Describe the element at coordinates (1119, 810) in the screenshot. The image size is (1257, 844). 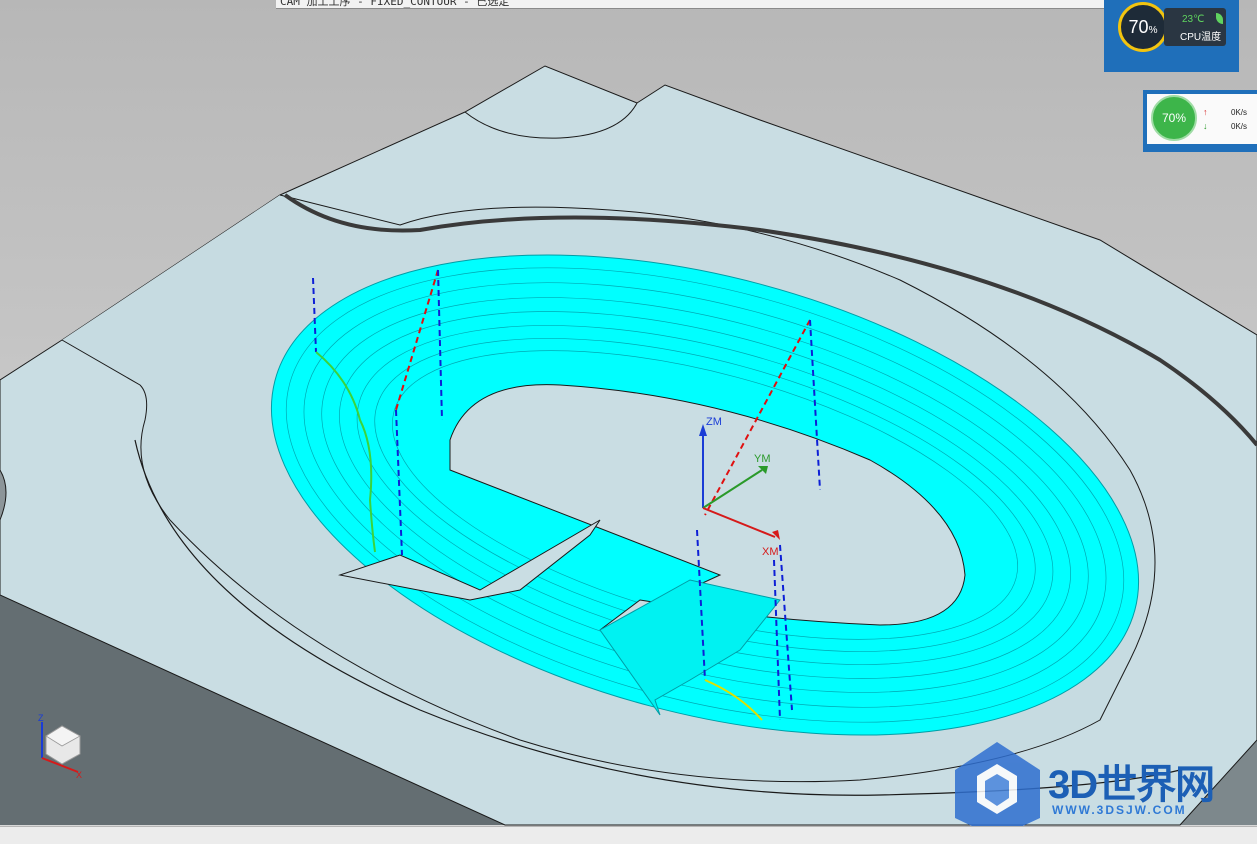
I see `watermark-url: WWW.3DSJW.COM` at that location.